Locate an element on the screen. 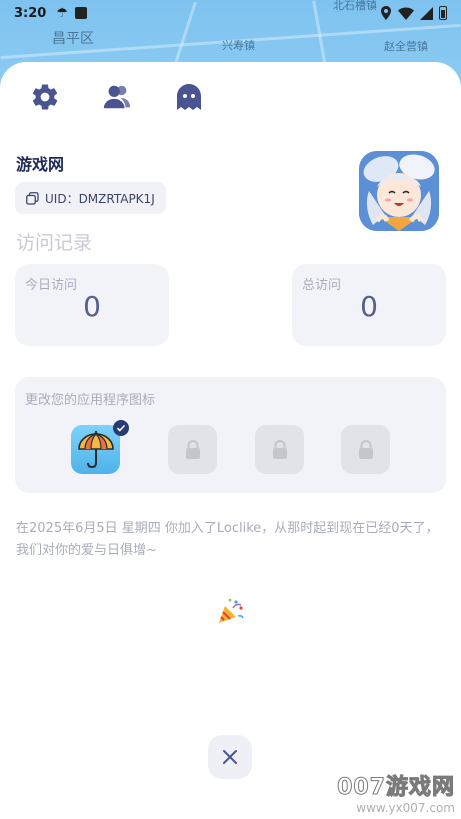 Image resolution: width=461 pixels, height=819 pixels. users-icon is located at coordinates (117, 97).